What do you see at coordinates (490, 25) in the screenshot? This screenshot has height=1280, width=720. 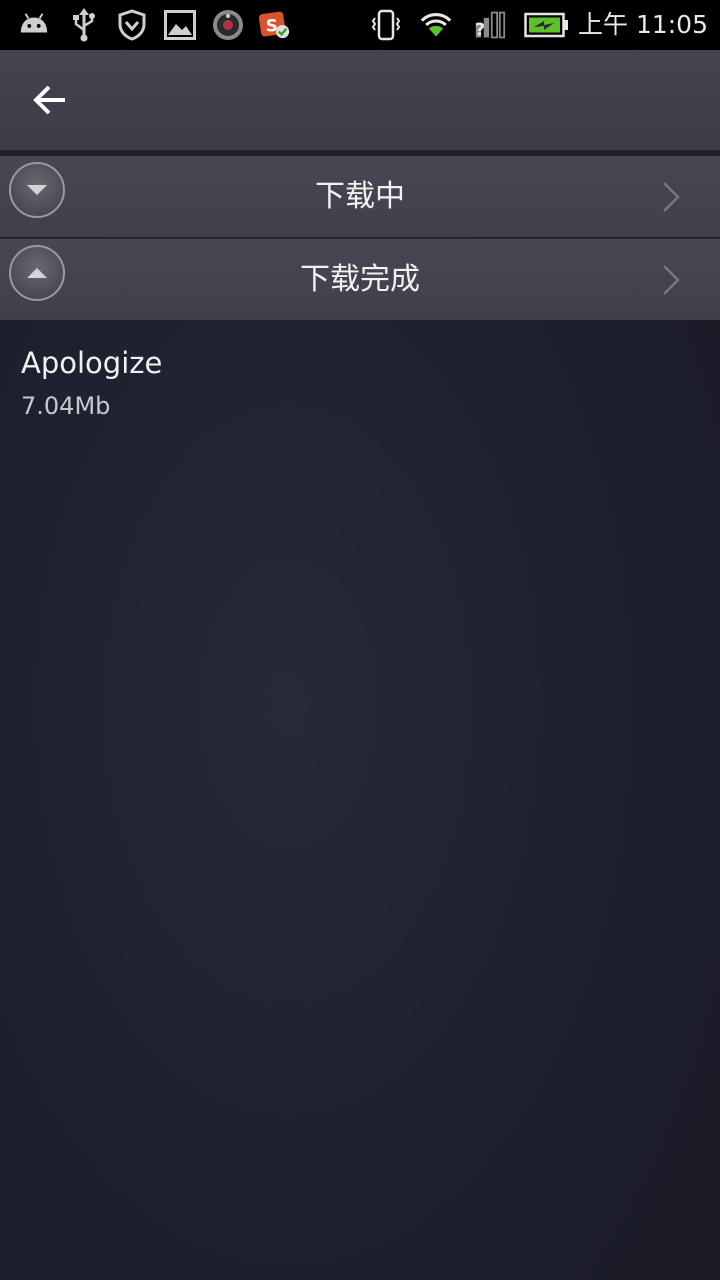 I see `signal-unknown-icon: ?` at bounding box center [490, 25].